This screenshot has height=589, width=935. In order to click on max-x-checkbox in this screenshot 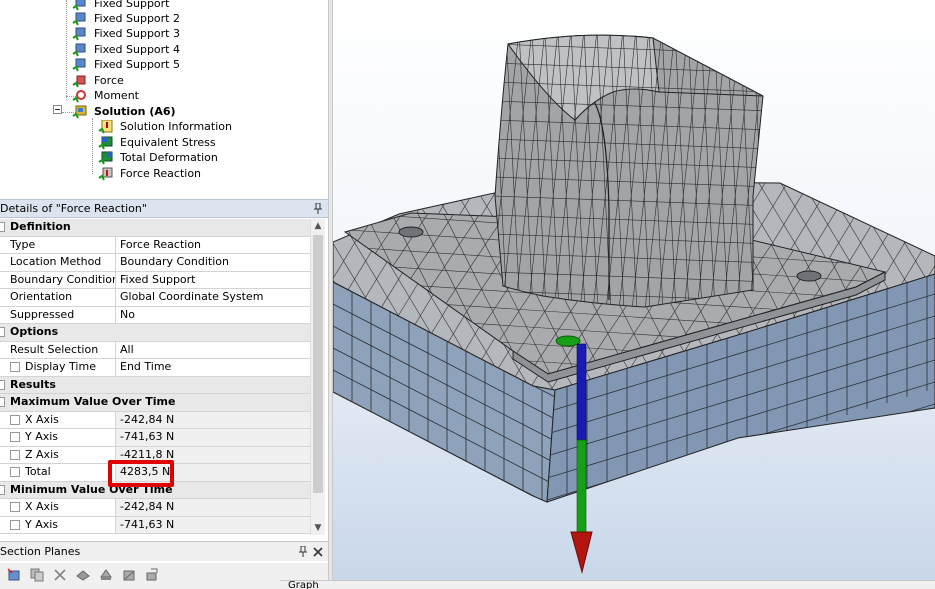, I will do `click(15, 419)`.